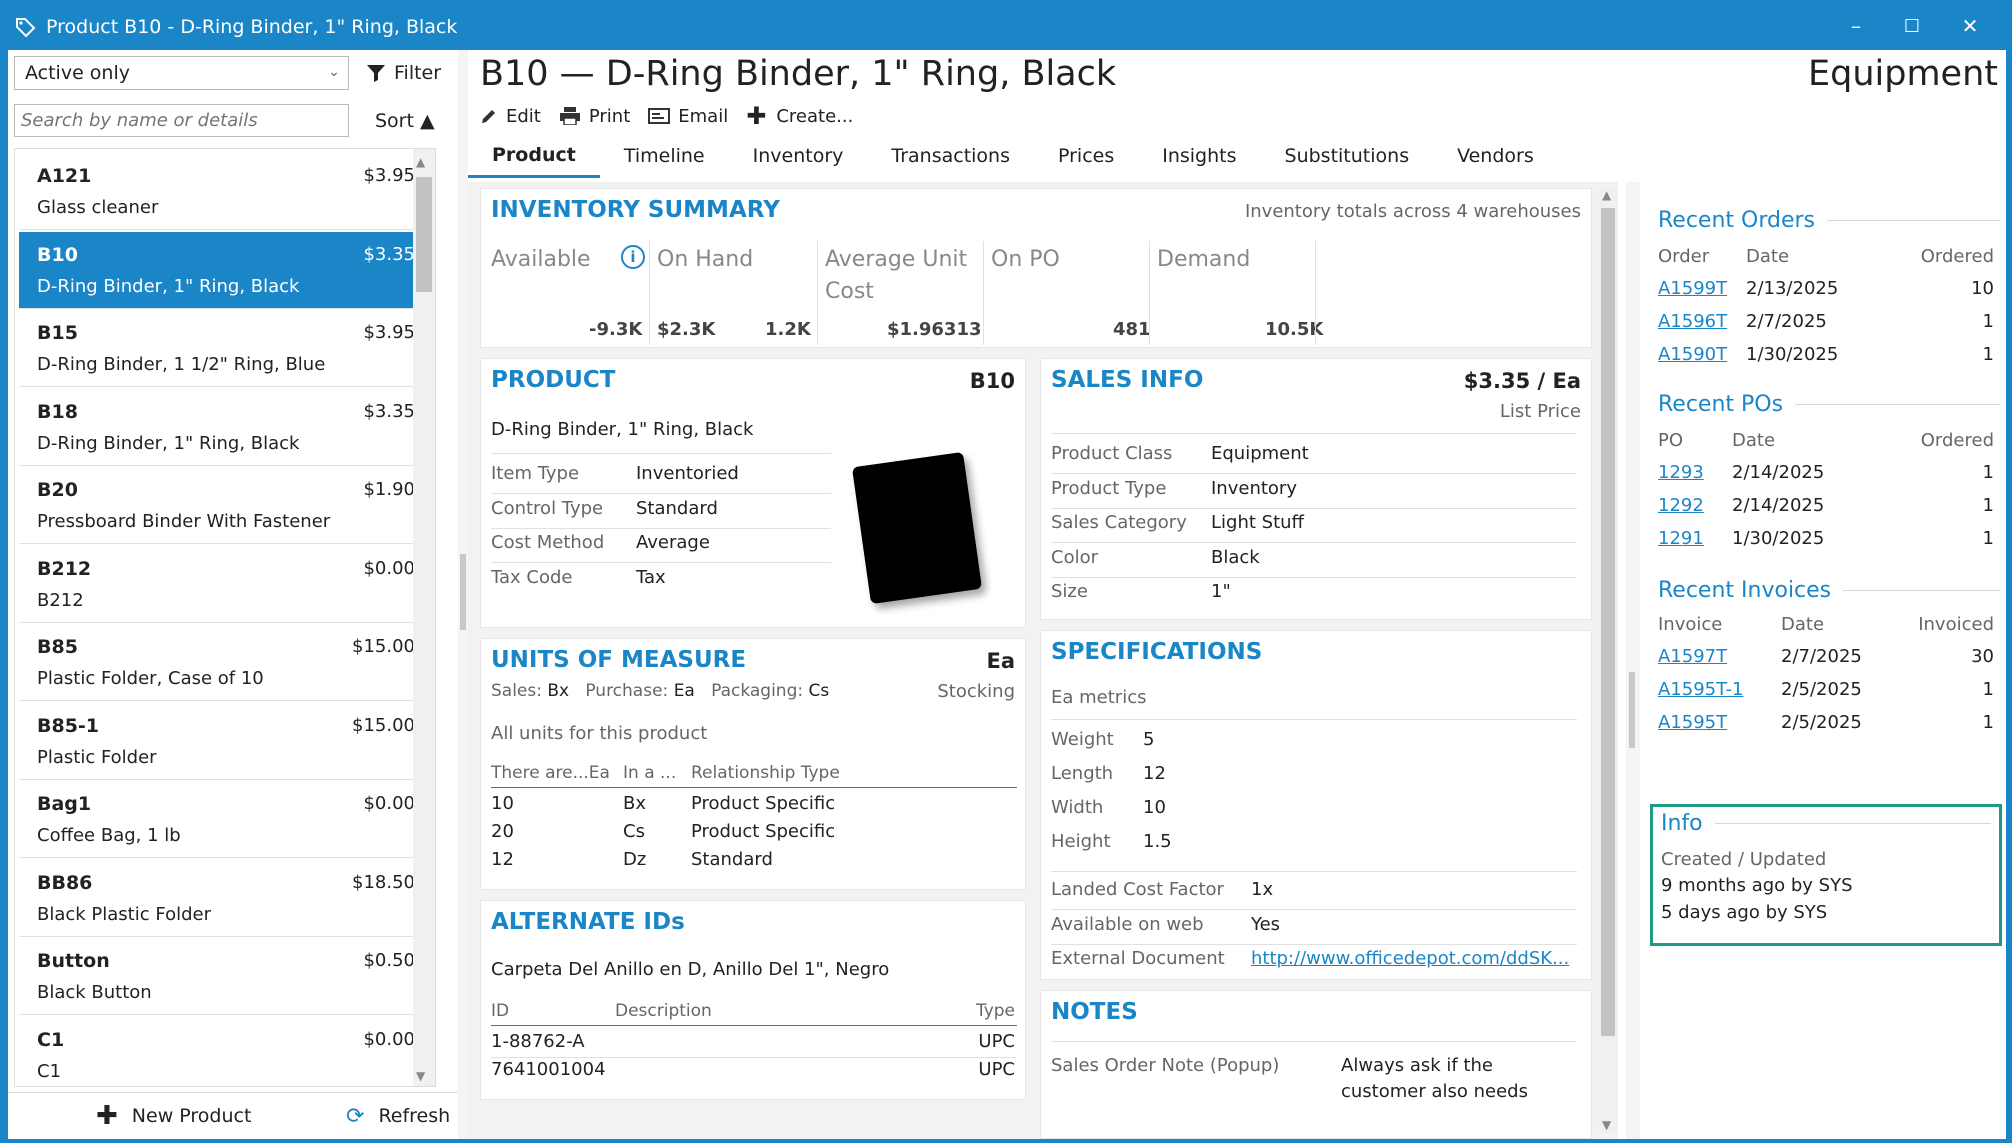  What do you see at coordinates (1692, 321) in the screenshot?
I see `order-link: A1596T` at bounding box center [1692, 321].